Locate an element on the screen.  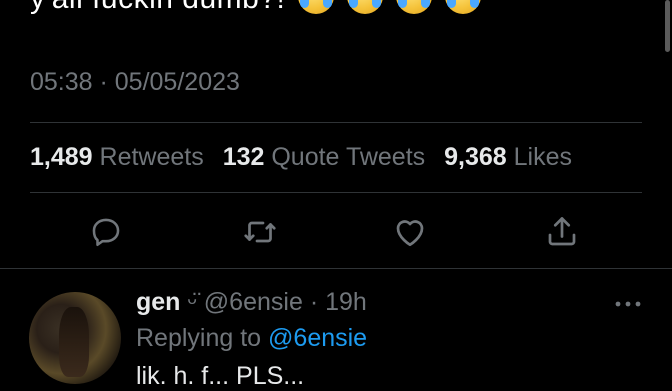
share-icon is located at coordinates (562, 231).